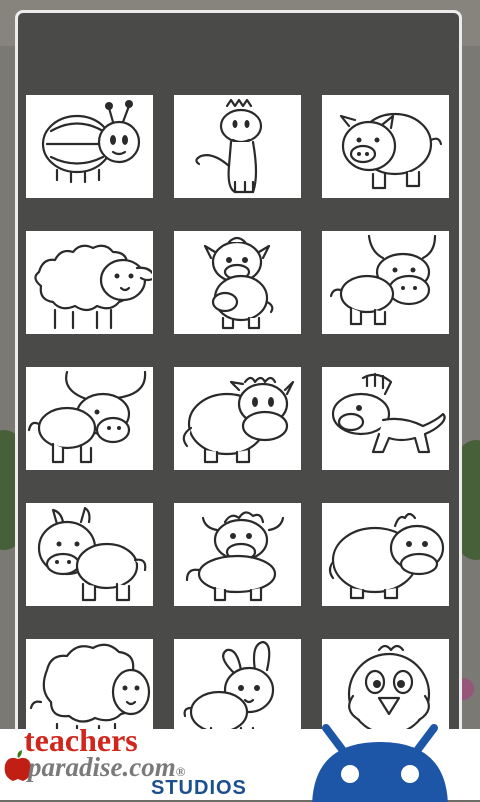 This screenshot has height=802, width=480. I want to click on lamb-icon, so click(90, 686).